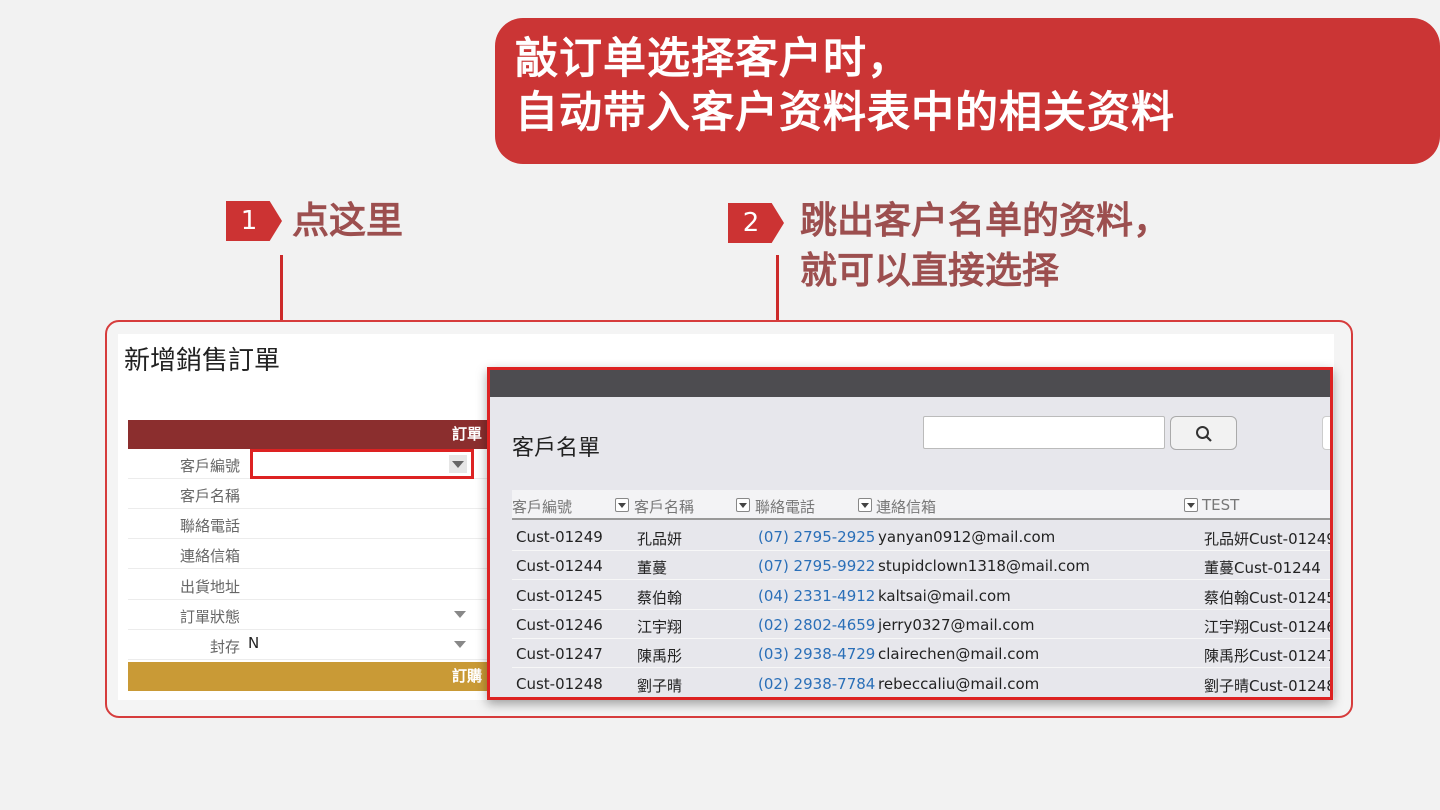 The height and width of the screenshot is (810, 1440). I want to click on search-icon, so click(1204, 434).